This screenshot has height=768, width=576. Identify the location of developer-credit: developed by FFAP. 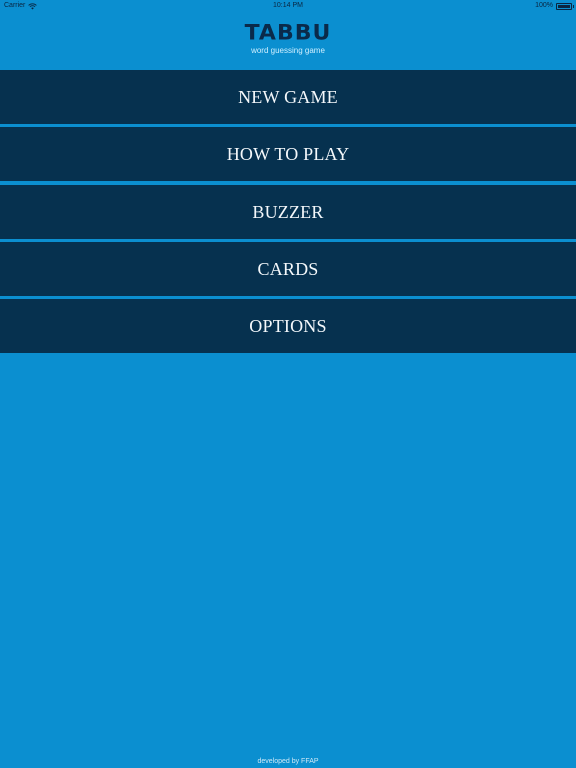
(288, 761).